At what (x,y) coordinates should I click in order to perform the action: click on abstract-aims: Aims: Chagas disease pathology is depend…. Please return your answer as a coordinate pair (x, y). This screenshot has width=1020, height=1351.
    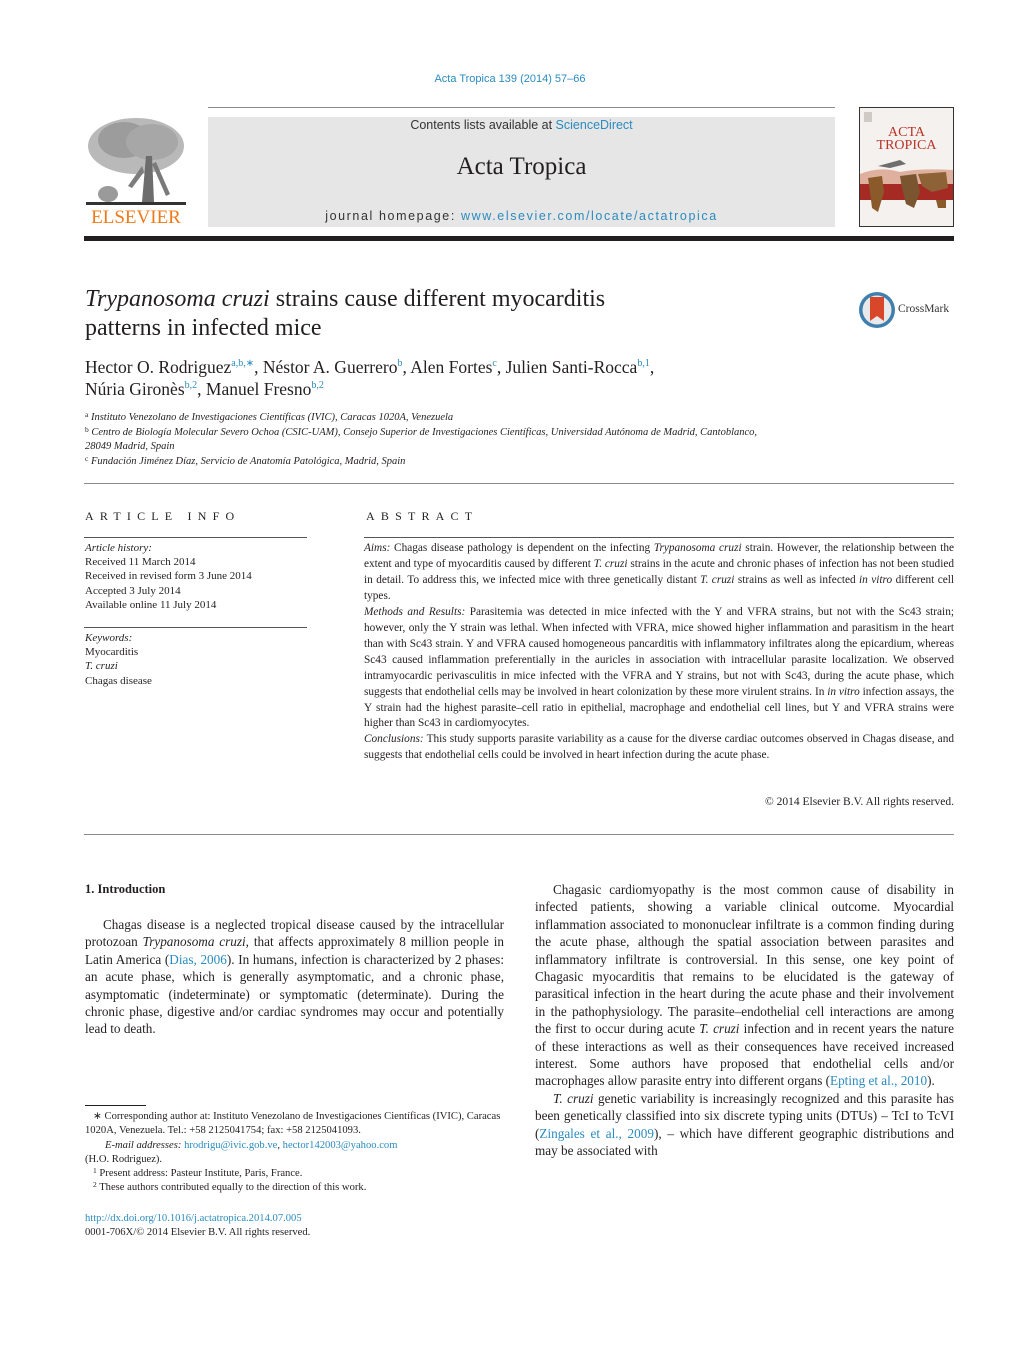
    Looking at the image, I should click on (659, 572).